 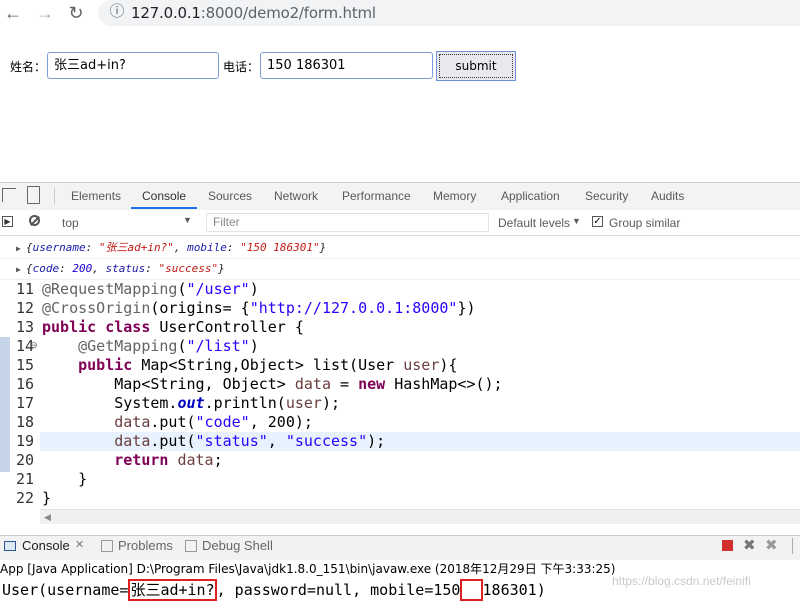 I want to click on line-number: 19, so click(x=24, y=441).